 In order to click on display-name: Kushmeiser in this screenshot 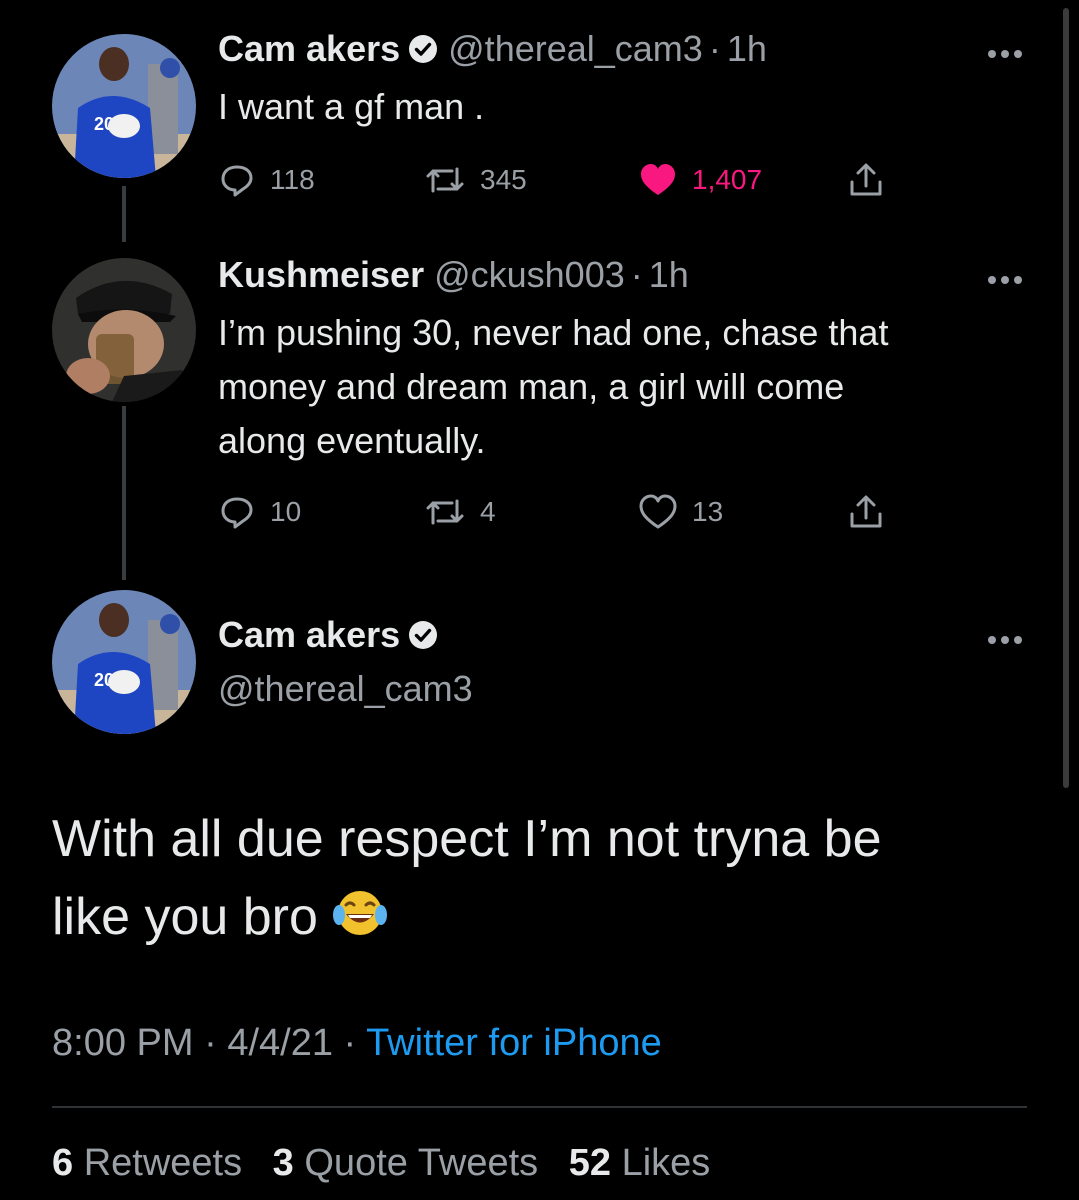, I will do `click(321, 275)`.